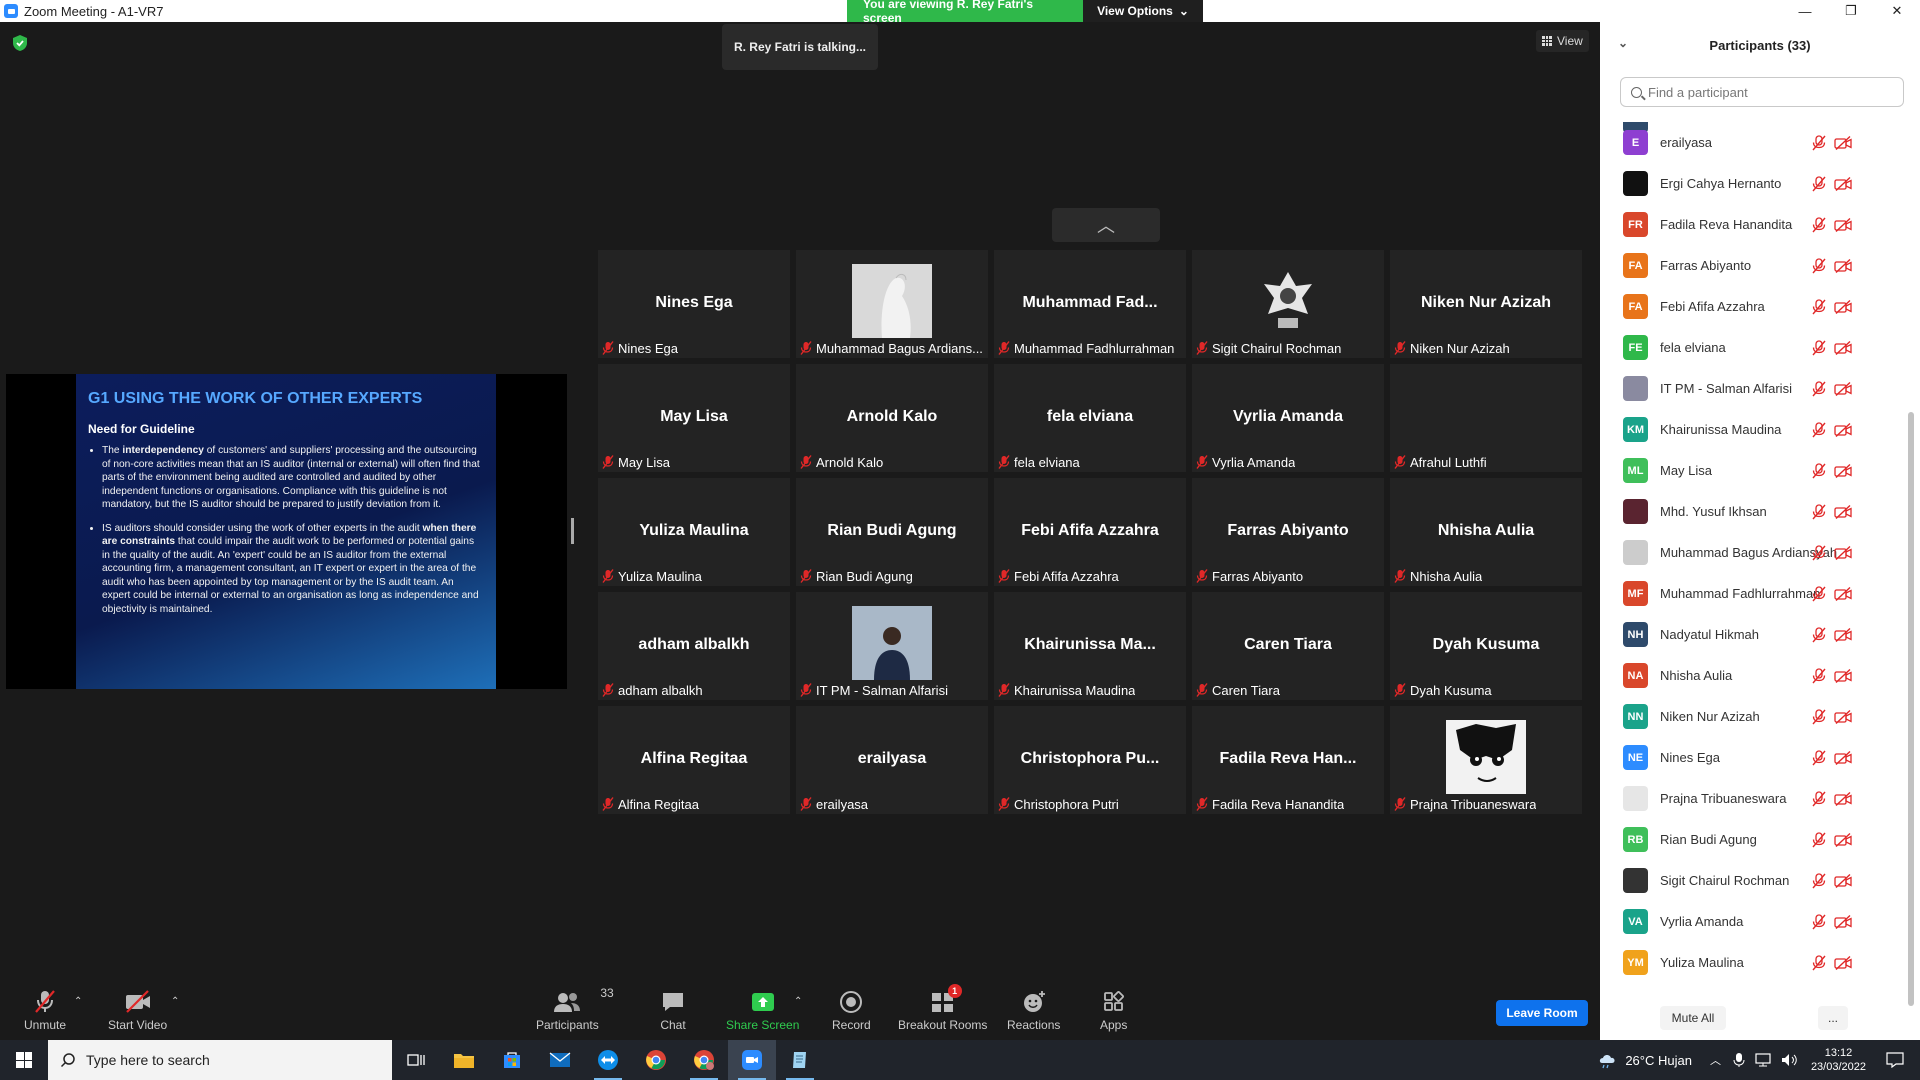  I want to click on encryption-shield-icon, so click(20, 43).